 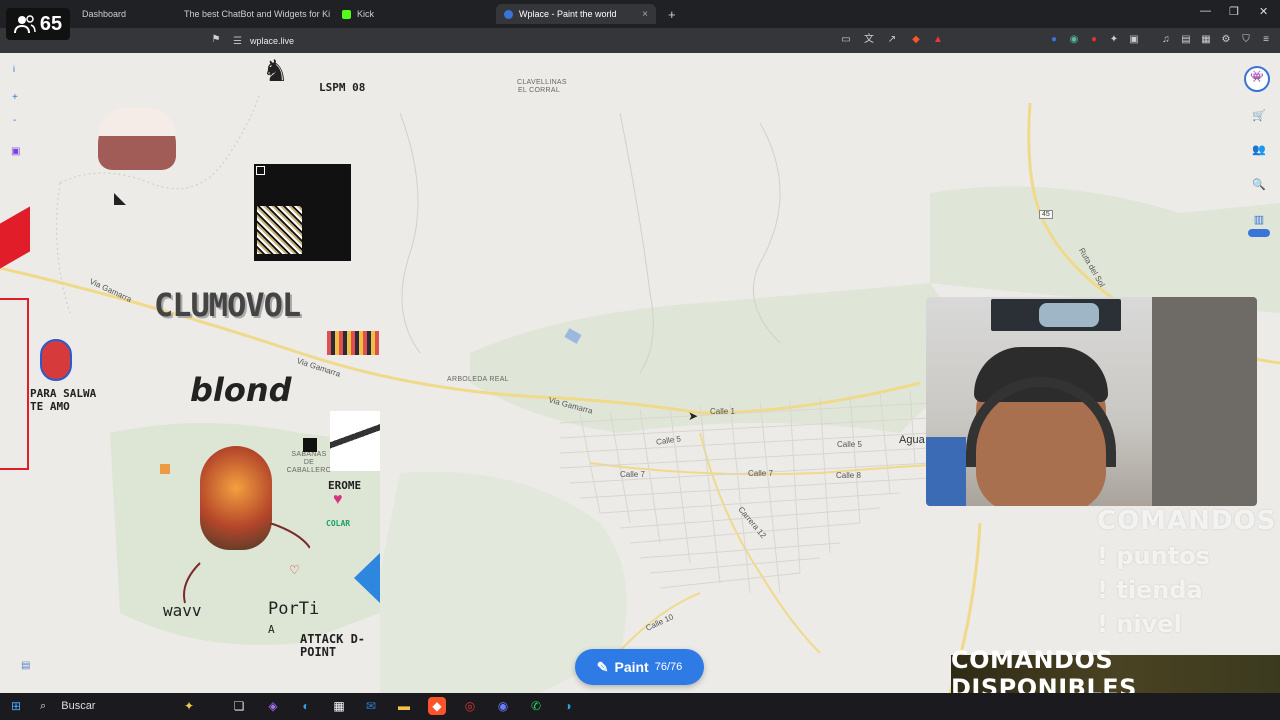 I want to click on commands-overlay: COMANDOS ! puntos ! tienda ! nivel, so click(x=1186, y=572).